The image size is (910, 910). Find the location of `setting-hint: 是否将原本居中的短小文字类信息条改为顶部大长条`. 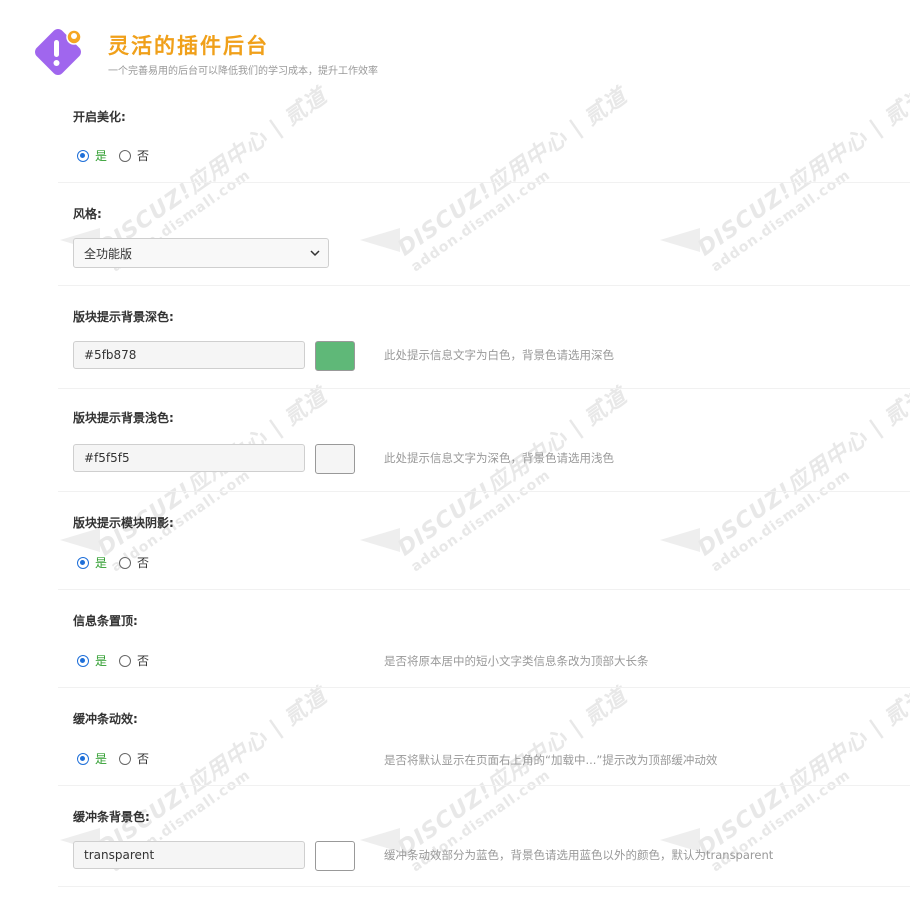

setting-hint: 是否将原本居中的短小文字类信息条改为顶部大长条 is located at coordinates (516, 661).